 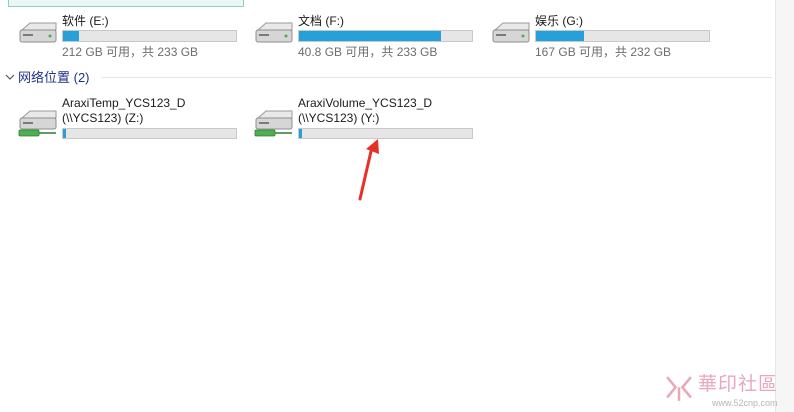 I want to click on drive-capacity: 40.8 GB 可用，共 233 GB, so click(x=368, y=52).